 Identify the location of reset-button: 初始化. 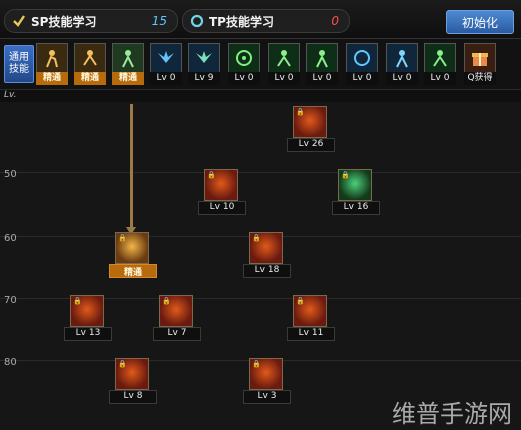
(480, 22).